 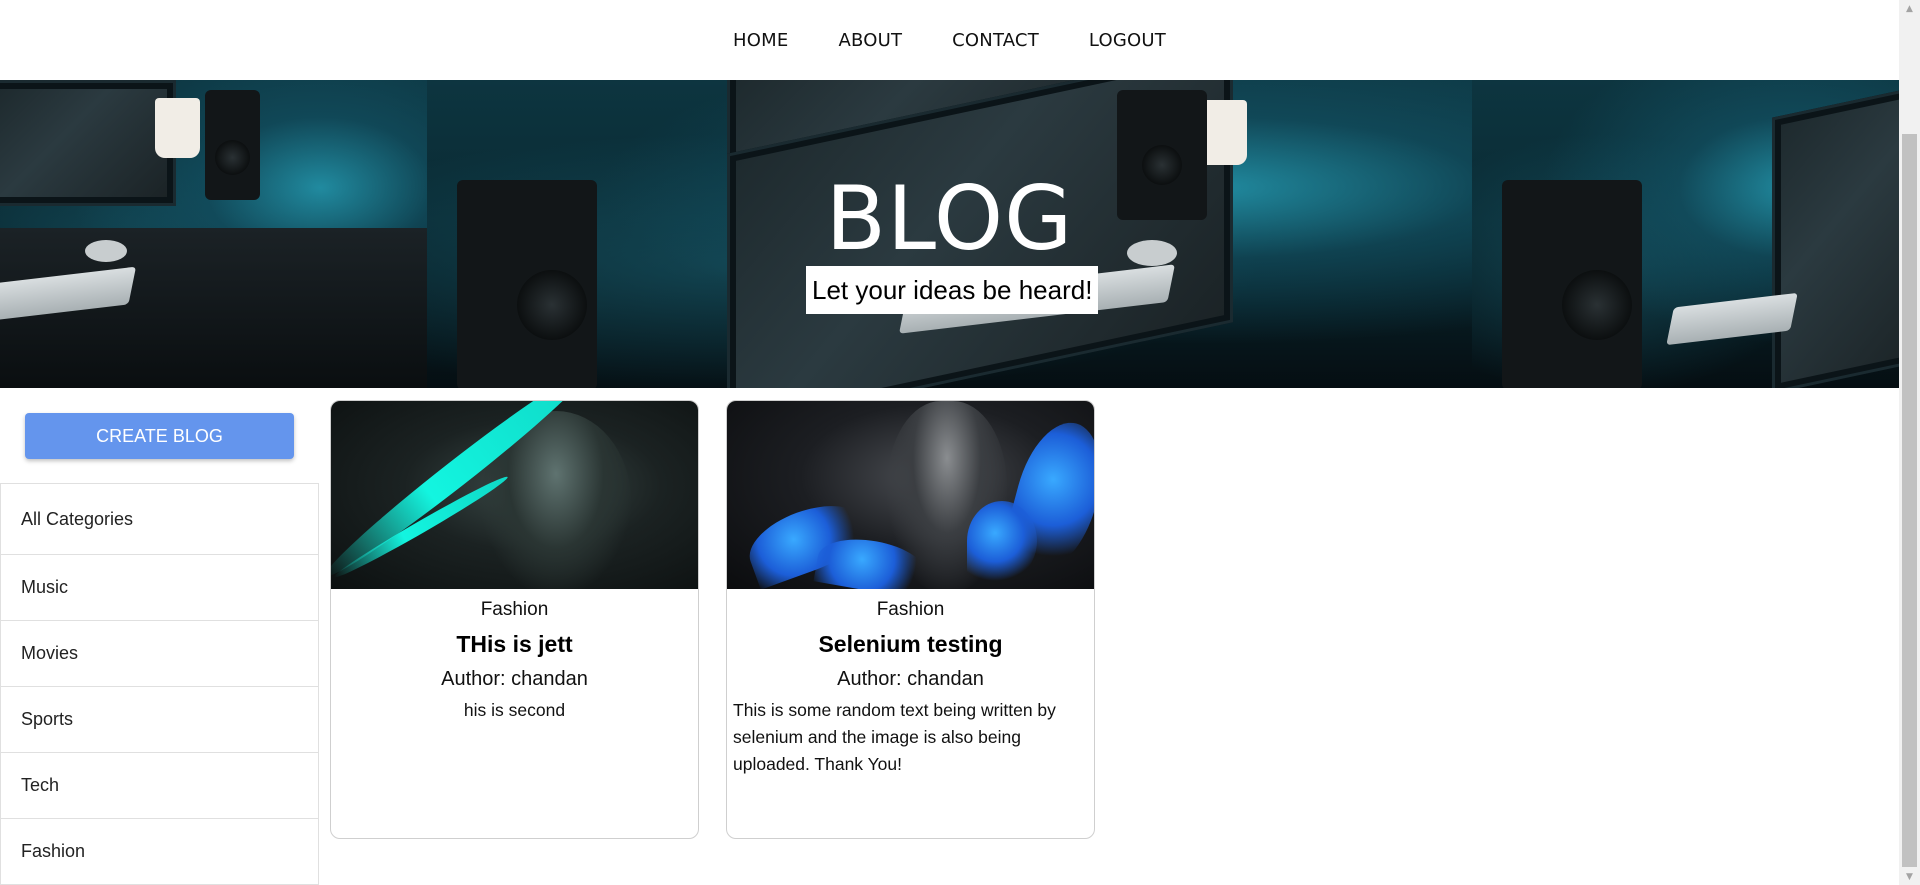 I want to click on category-sports: Sports, so click(x=159, y=720).